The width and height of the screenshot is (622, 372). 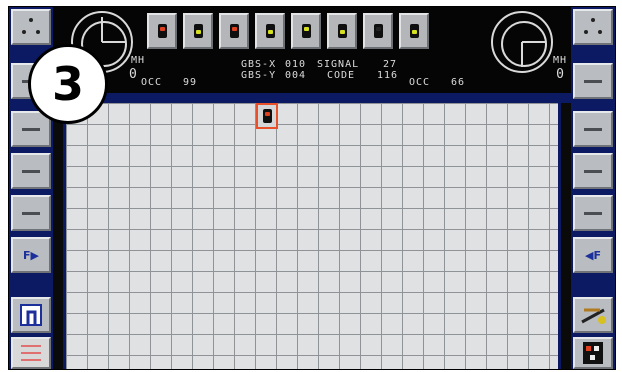 I want to click on code-label: CODE, so click(x=341, y=75).